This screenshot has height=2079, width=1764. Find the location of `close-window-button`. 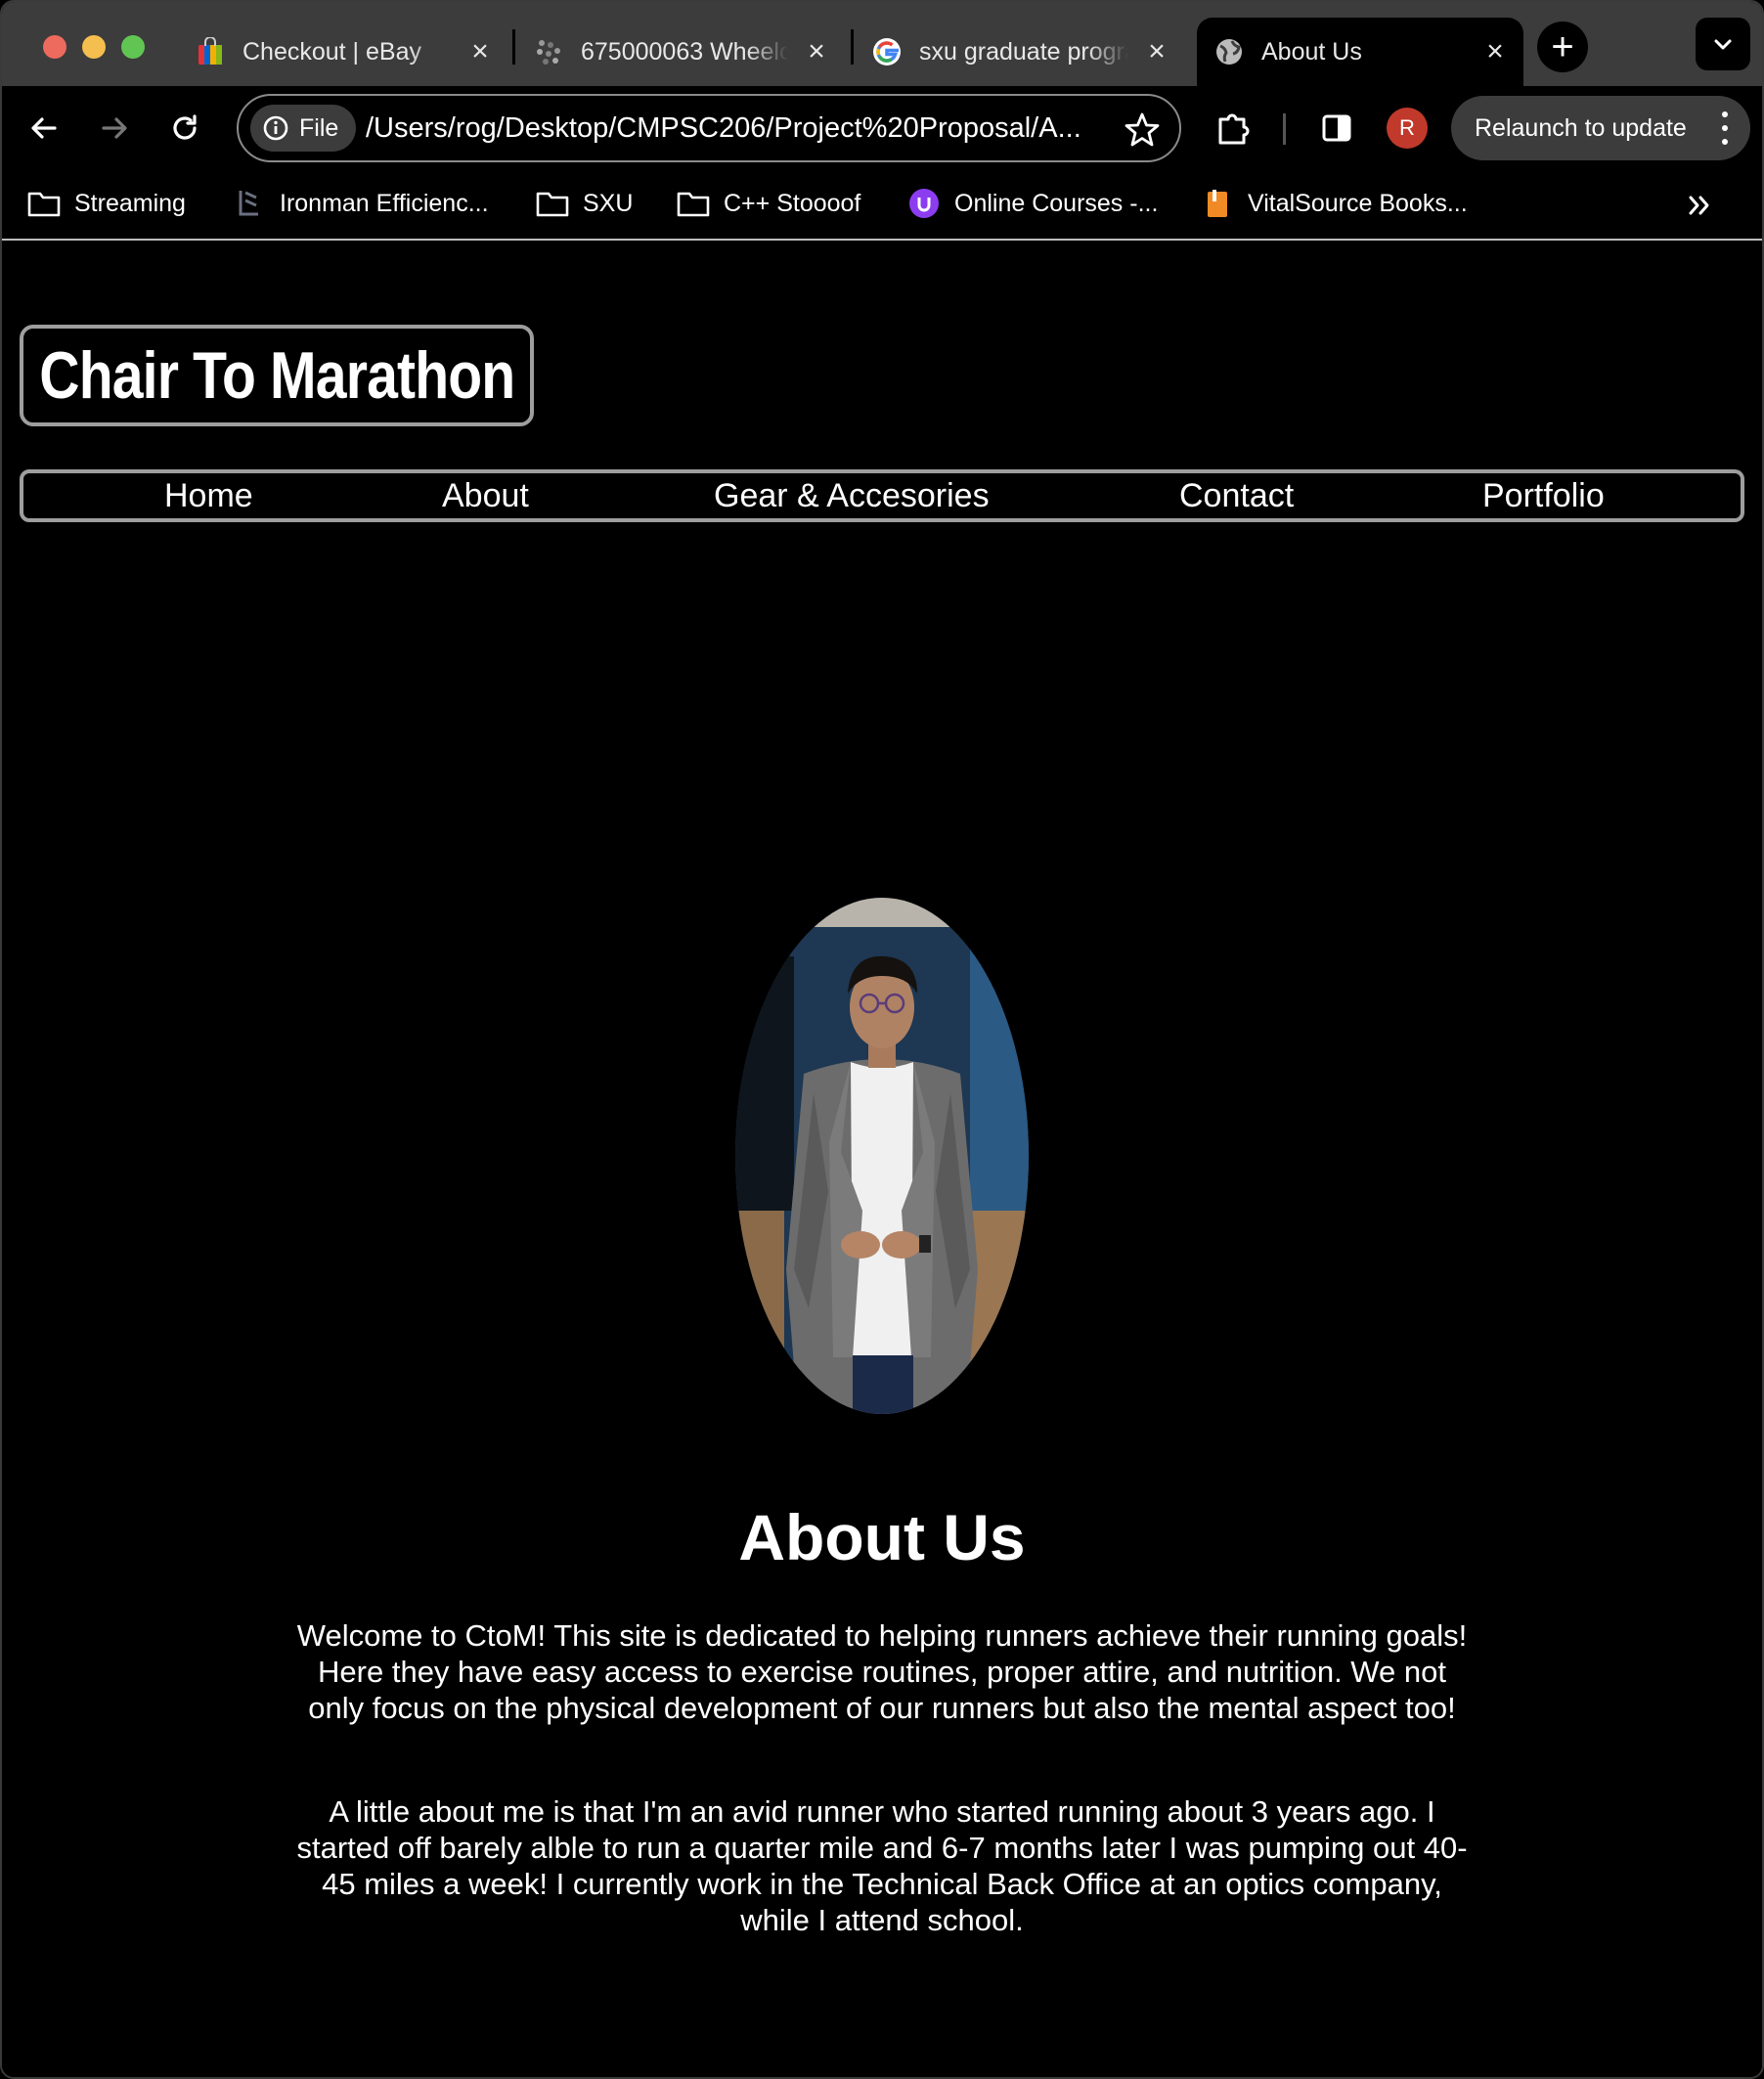

close-window-button is located at coordinates (54, 47).